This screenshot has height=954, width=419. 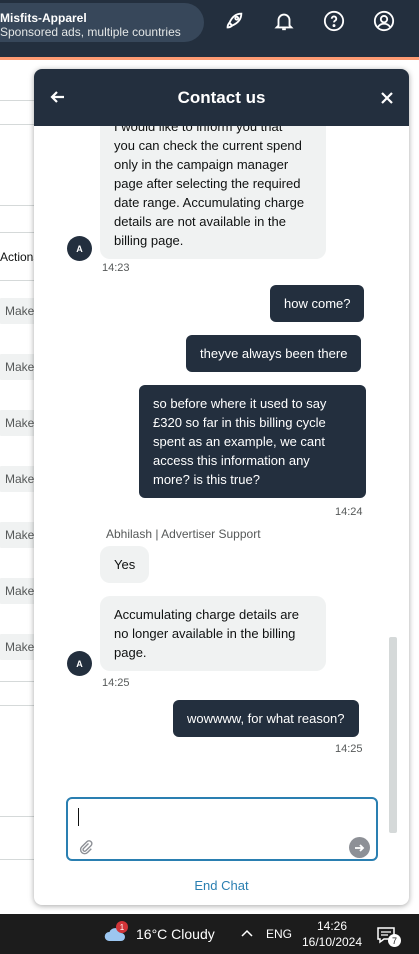 I want to click on message-line: Accumulating charge details are, so click(x=206, y=614).